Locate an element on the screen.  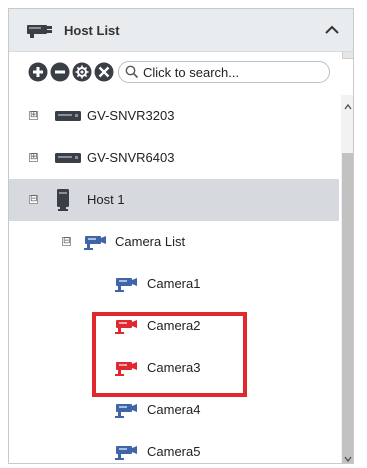
tree-item-label: Camera3 is located at coordinates (174, 367).